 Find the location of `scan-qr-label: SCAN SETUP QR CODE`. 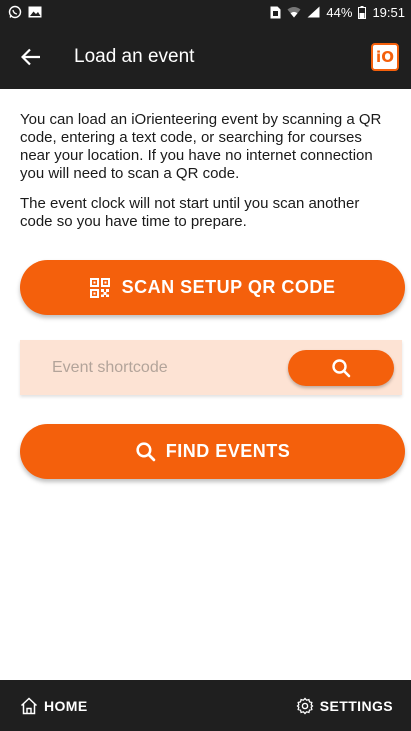

scan-qr-label: SCAN SETUP QR CODE is located at coordinates (228, 287).